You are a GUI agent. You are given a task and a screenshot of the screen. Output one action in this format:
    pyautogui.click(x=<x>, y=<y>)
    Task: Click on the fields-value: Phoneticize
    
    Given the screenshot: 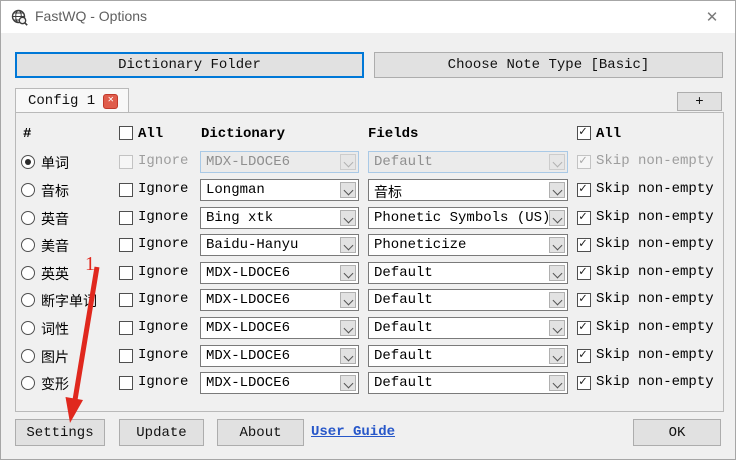 What is the action you would take?
    pyautogui.click(x=420, y=245)
    